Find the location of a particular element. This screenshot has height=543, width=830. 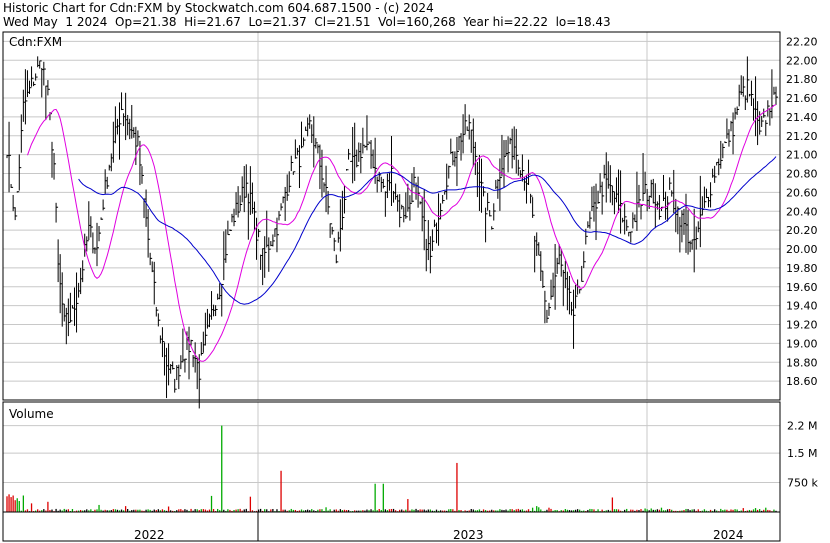

date-axis: 2022 2023 2024 is located at coordinates (439, 527).